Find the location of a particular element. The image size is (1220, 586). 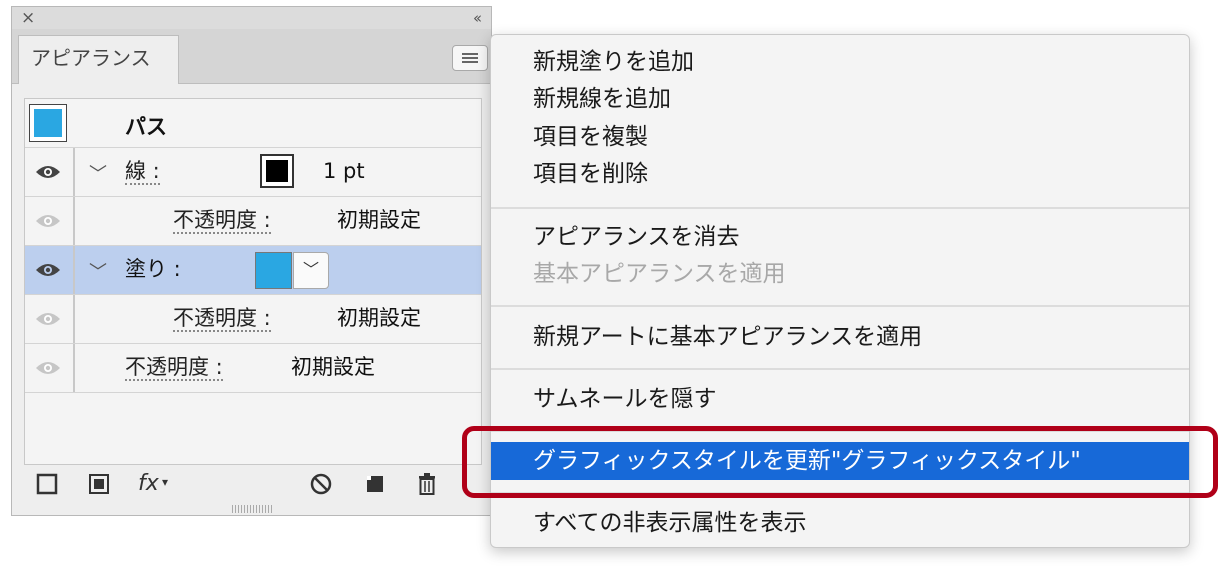

list-item-fill-opacity: 不透明度 : 初期設定 is located at coordinates (253, 319).